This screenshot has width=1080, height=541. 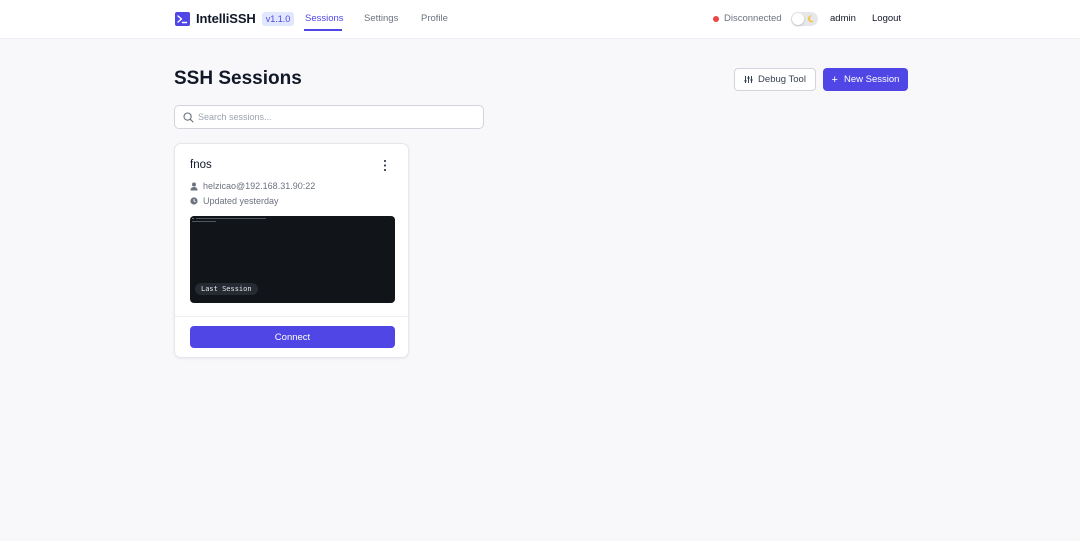 I want to click on last-session-badge: Last Session, so click(x=226, y=289).